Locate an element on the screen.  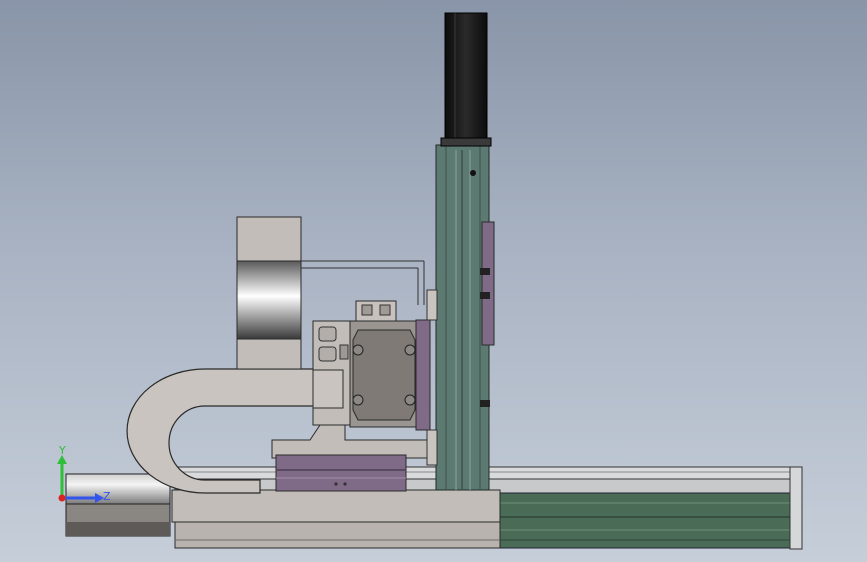
stepper-motor-square is located at coordinates (390, 365).